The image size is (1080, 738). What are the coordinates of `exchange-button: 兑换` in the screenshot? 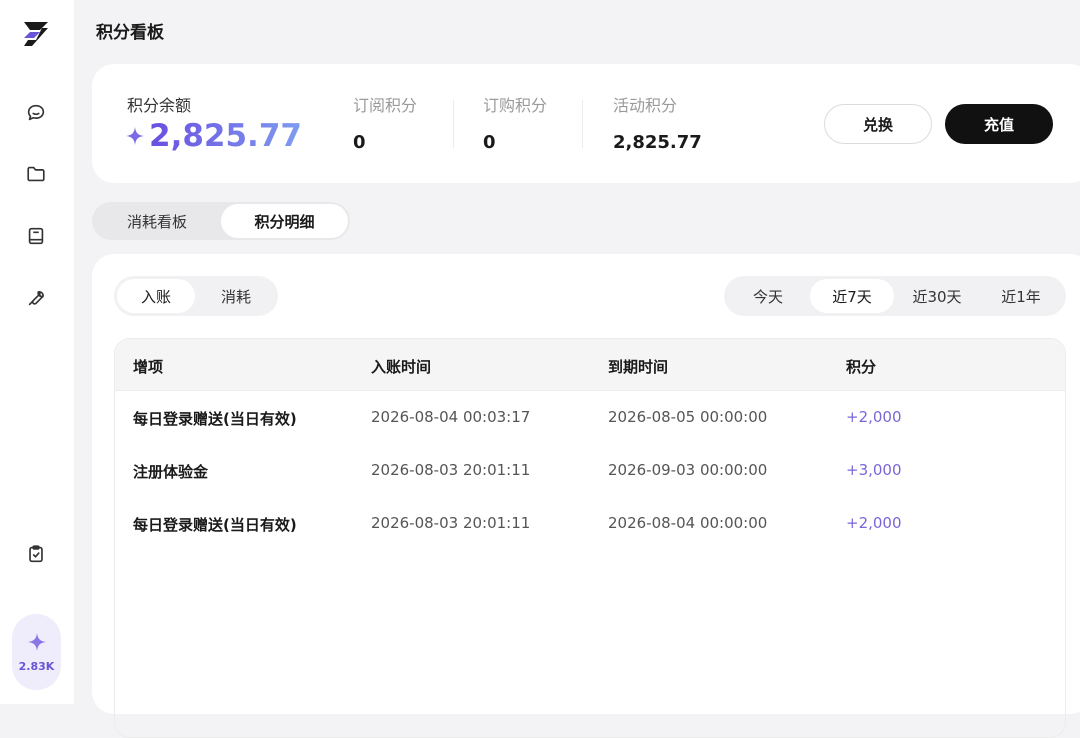 It's located at (878, 124).